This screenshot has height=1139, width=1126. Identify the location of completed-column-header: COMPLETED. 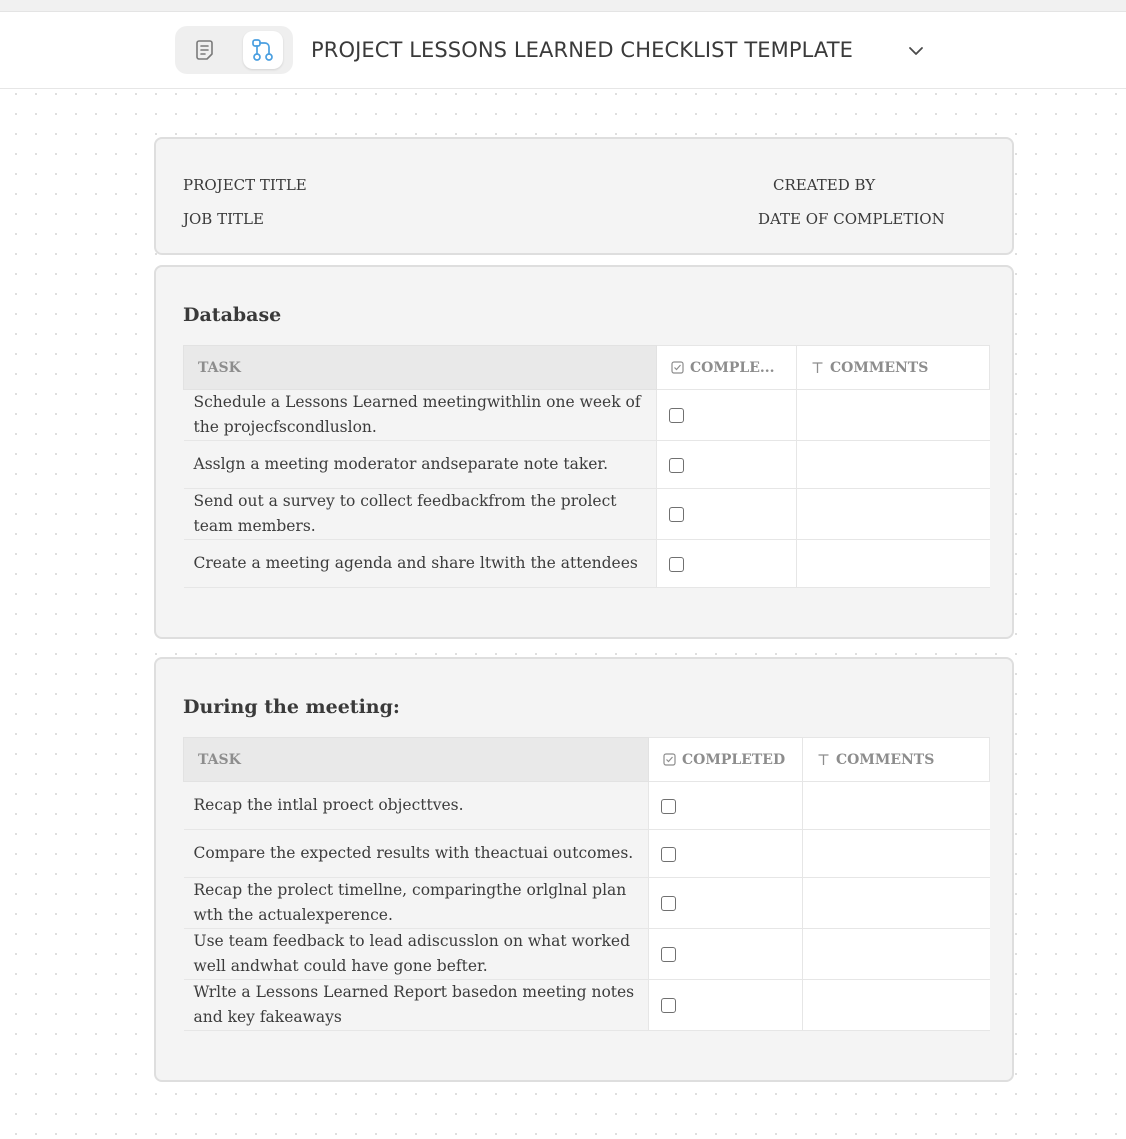
(725, 759).